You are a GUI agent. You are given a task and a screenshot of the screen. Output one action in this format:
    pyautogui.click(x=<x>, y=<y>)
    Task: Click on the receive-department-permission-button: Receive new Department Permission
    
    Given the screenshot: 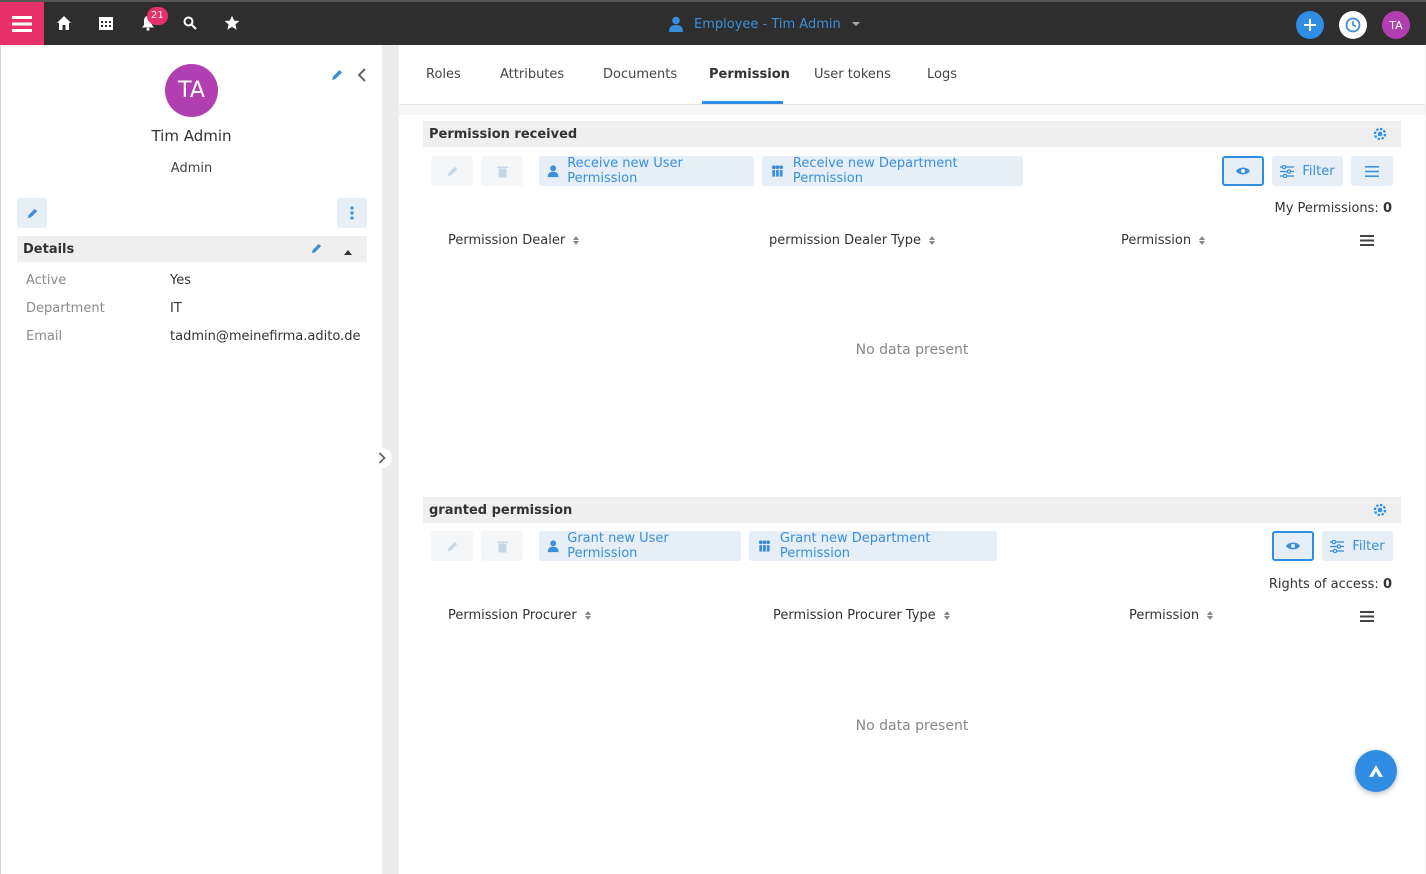 What is the action you would take?
    pyautogui.click(x=892, y=171)
    